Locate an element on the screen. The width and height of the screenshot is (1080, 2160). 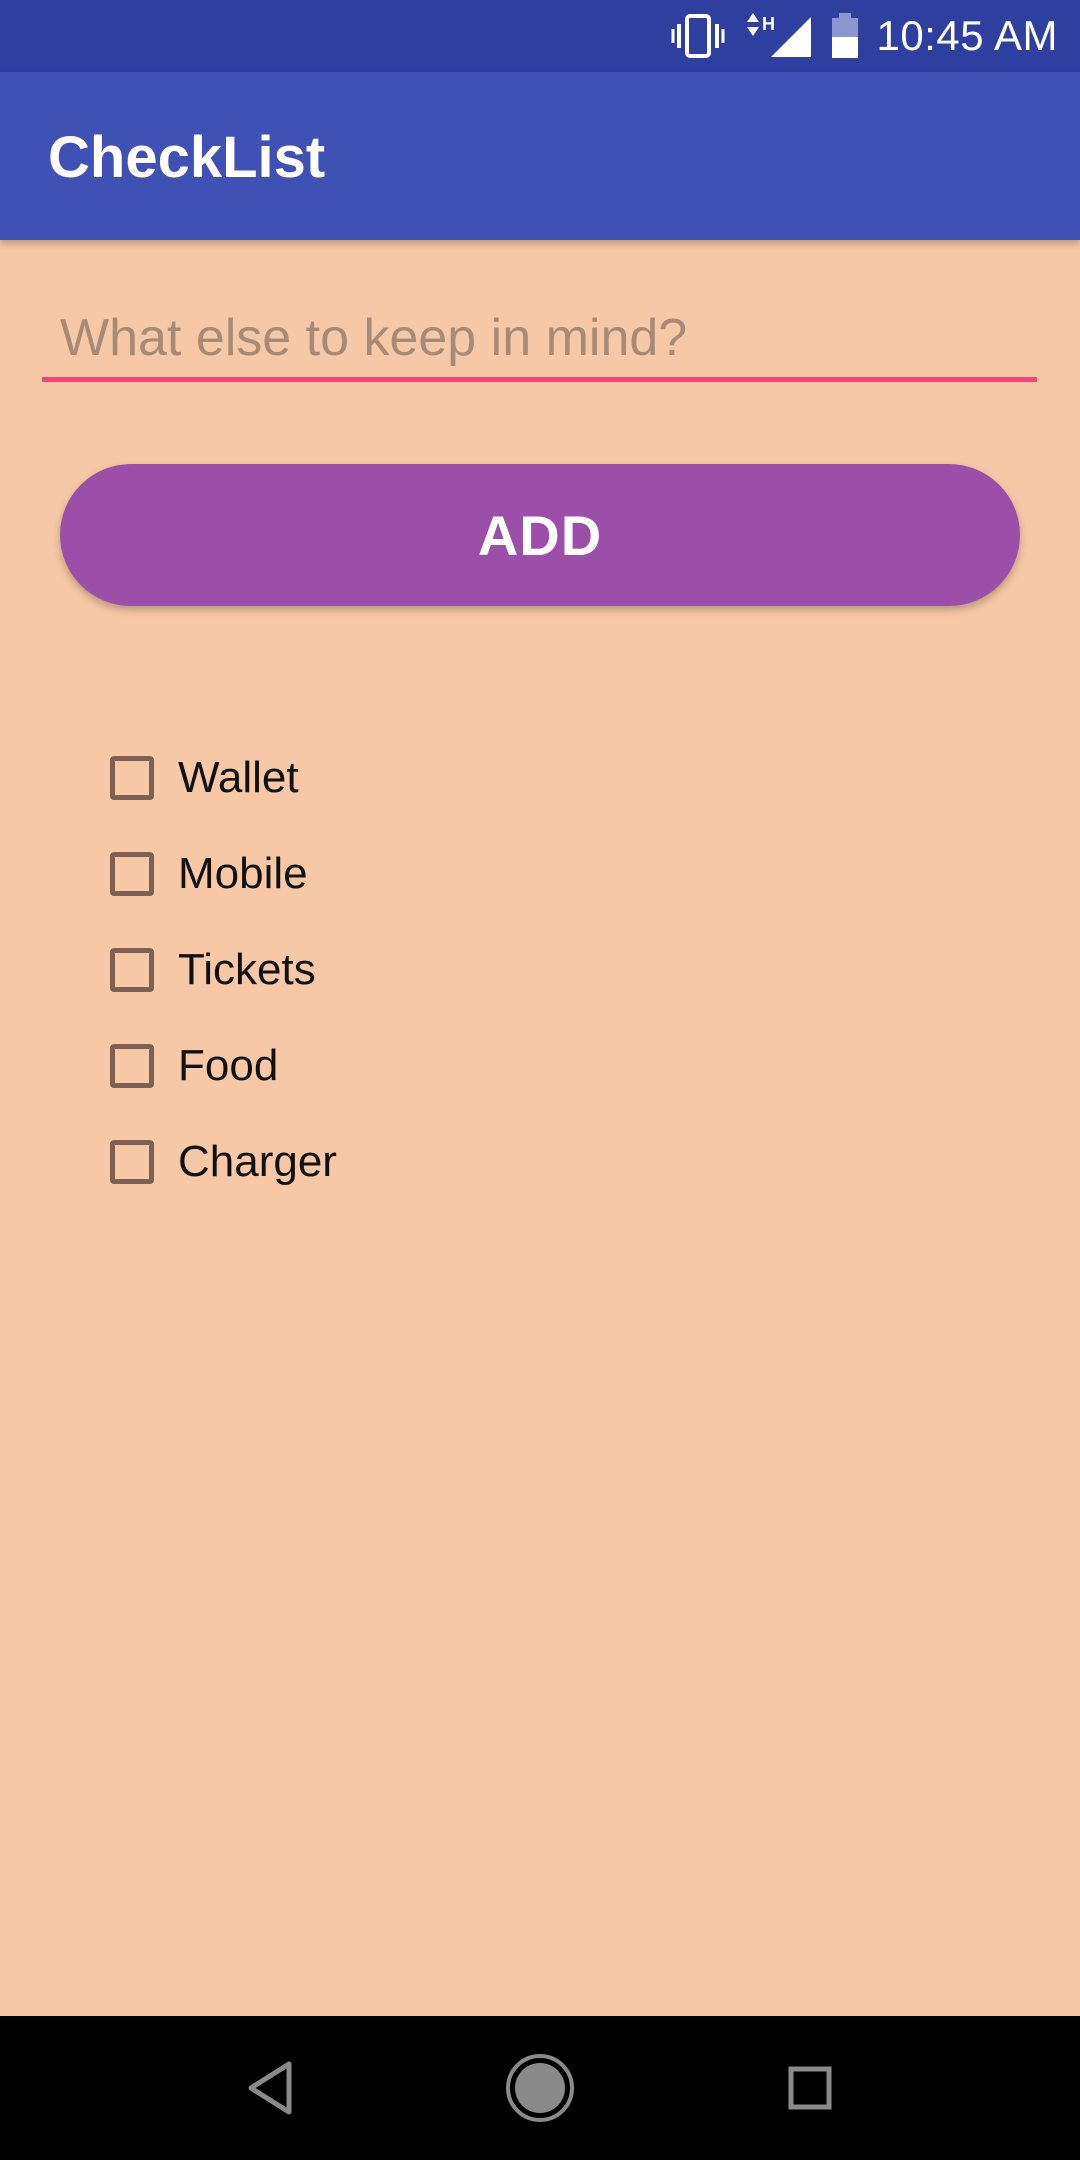
checklist-item-tickets: Tickets is located at coordinates (510, 970).